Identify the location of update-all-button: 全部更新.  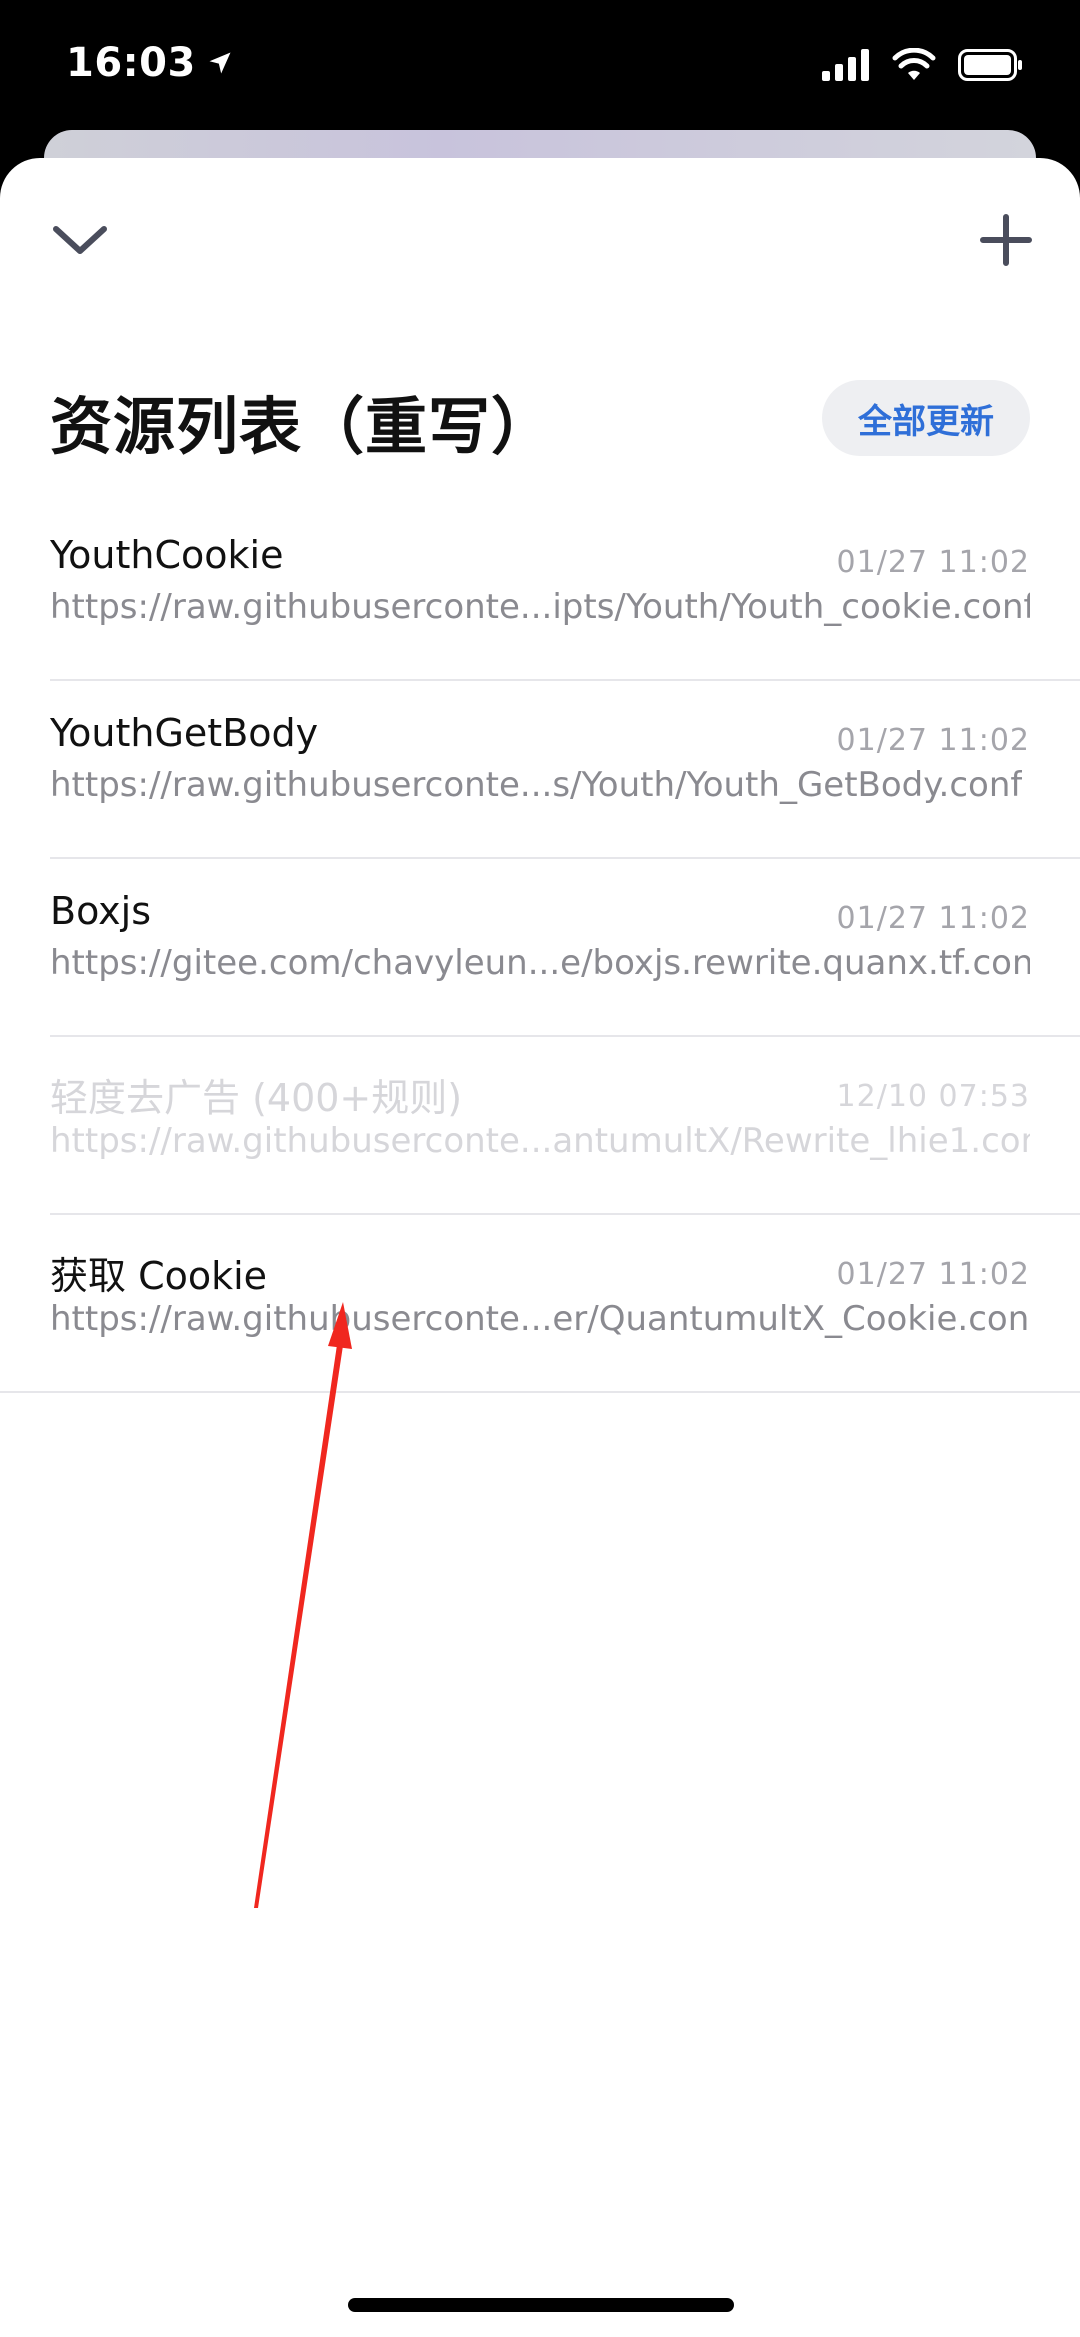
(926, 418).